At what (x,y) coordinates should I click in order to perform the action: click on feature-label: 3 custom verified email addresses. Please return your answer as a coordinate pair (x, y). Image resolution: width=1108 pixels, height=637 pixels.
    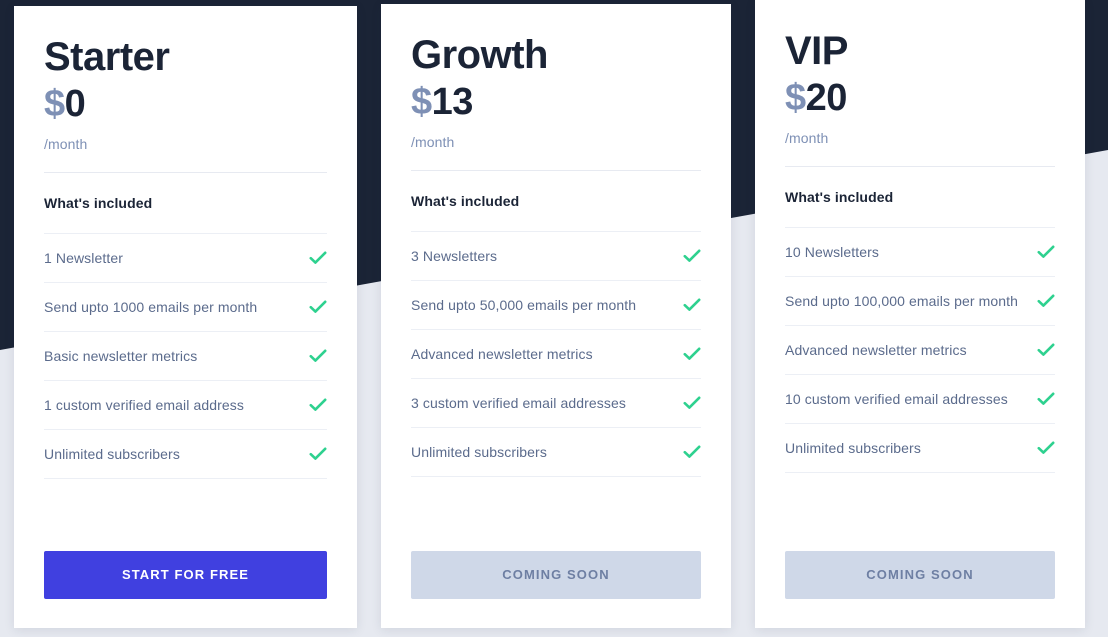
    Looking at the image, I should click on (518, 402).